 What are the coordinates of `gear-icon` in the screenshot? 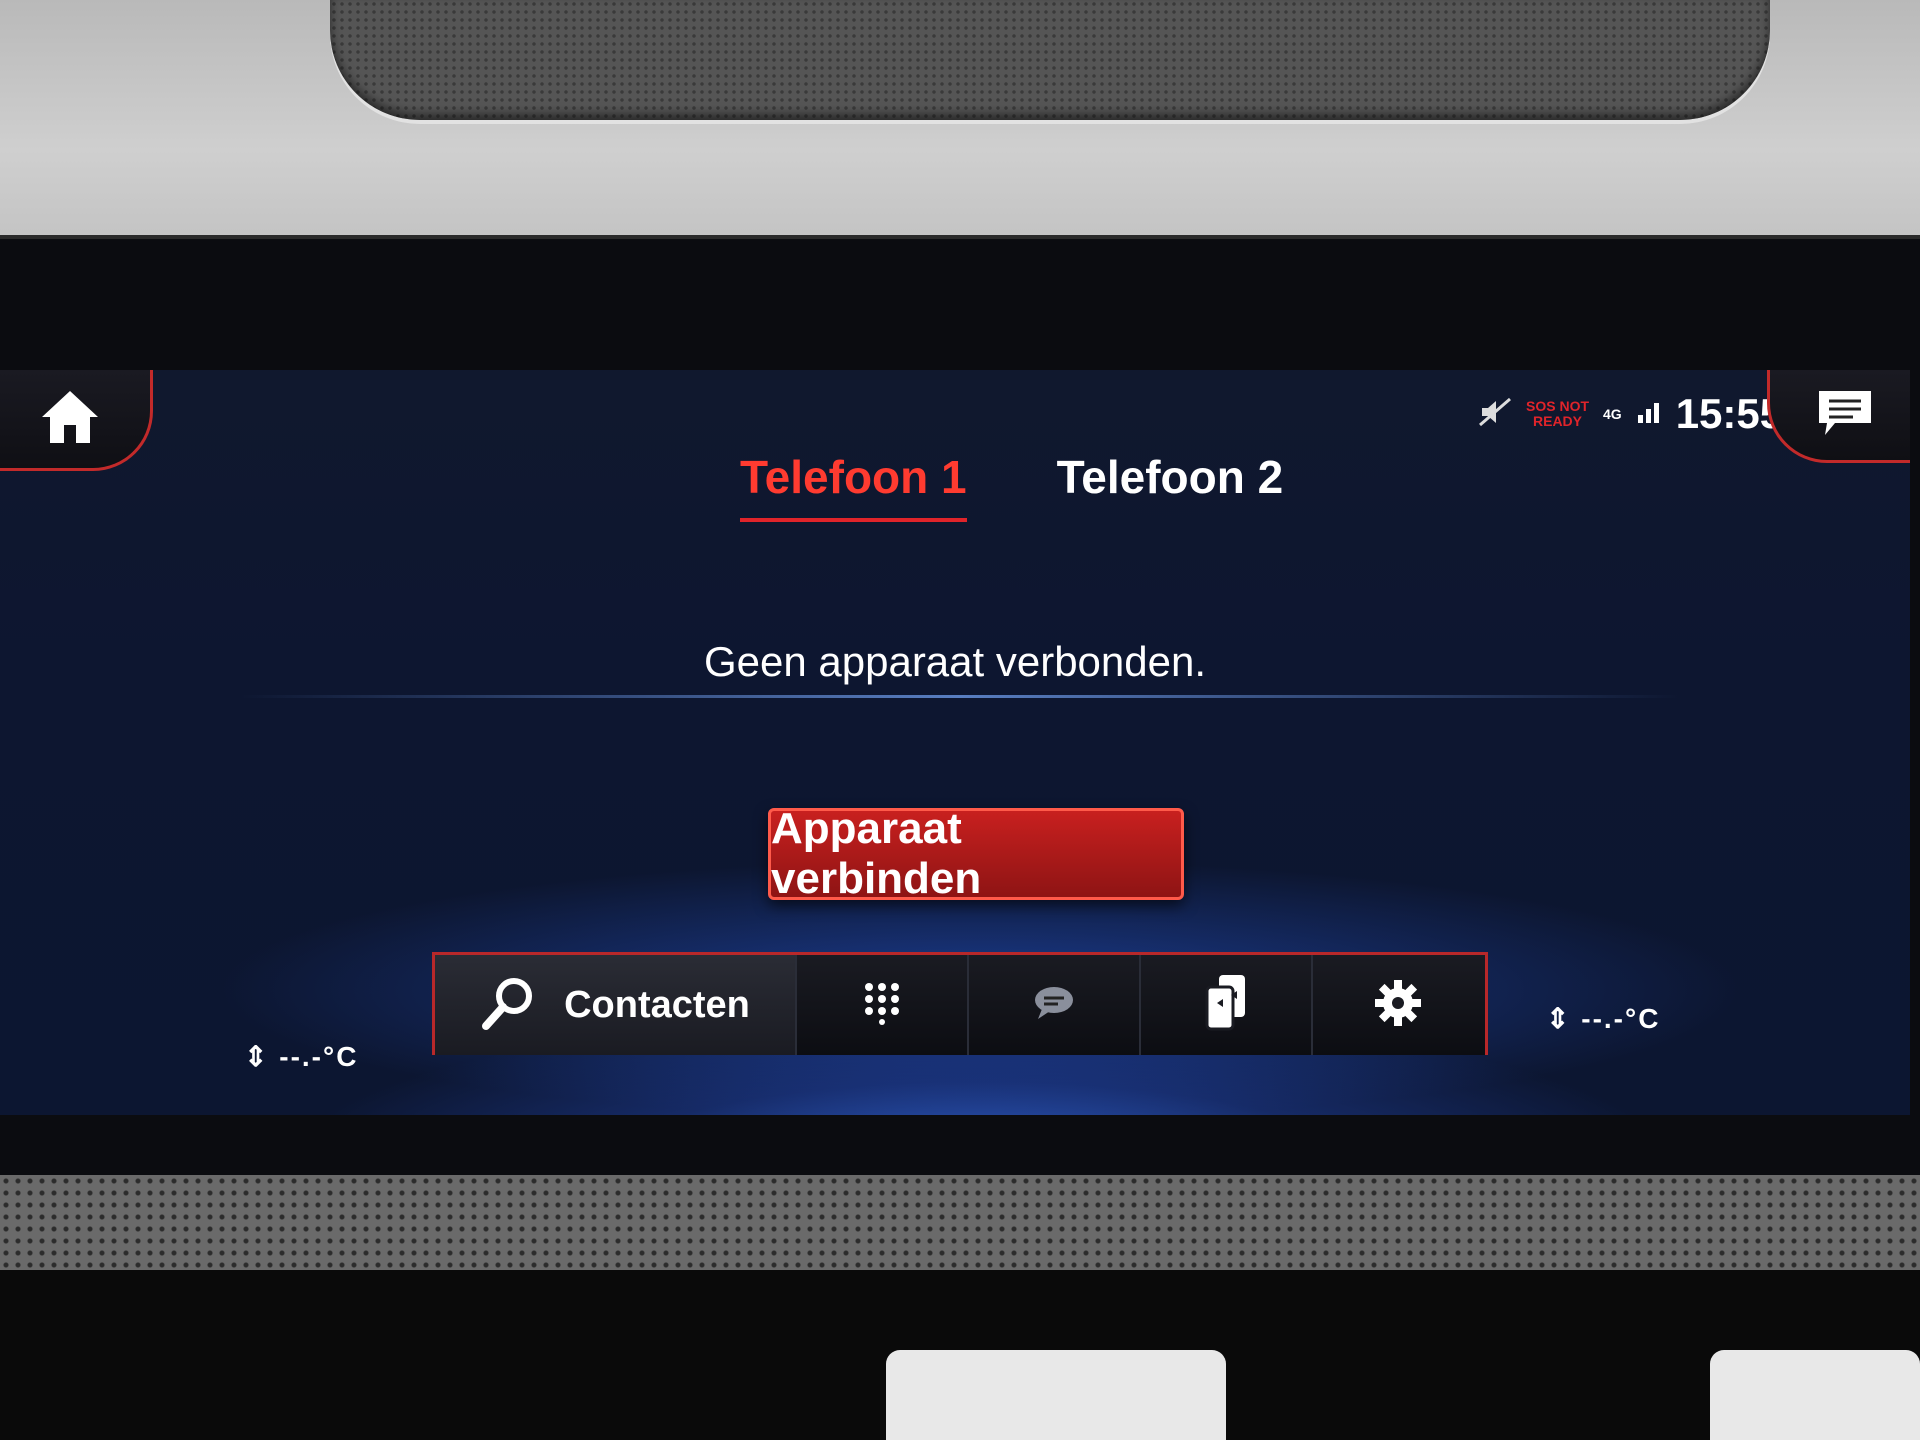 It's located at (1398, 1005).